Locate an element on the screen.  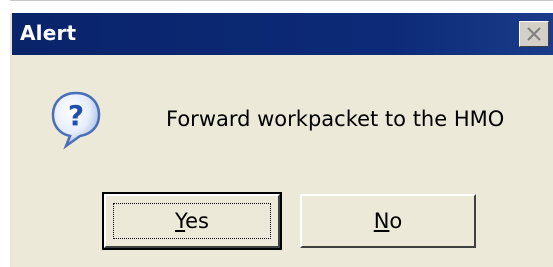
no-mnemonic: N is located at coordinates (381, 221).